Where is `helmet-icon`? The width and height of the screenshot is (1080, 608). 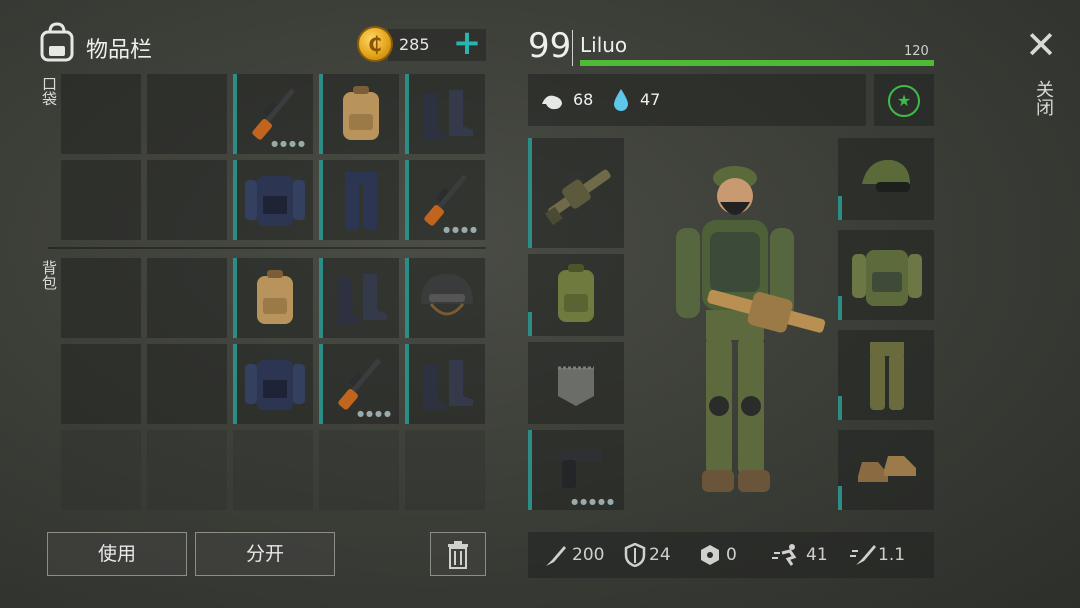
helmet-icon is located at coordinates (447, 295).